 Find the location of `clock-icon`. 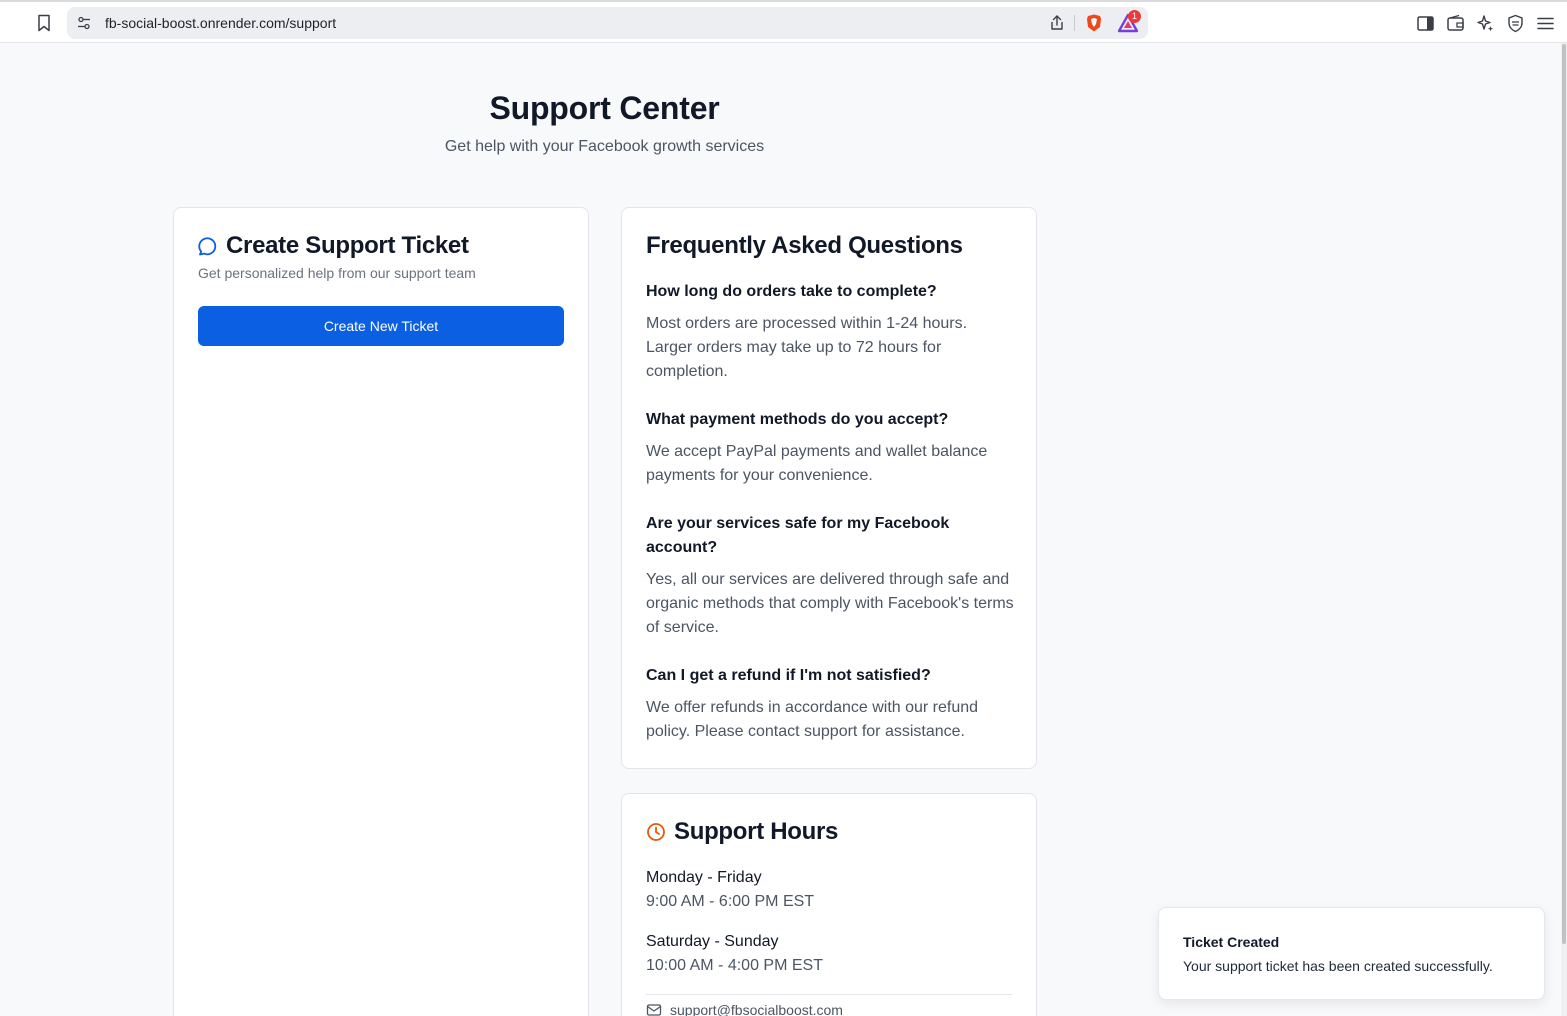

clock-icon is located at coordinates (656, 832).